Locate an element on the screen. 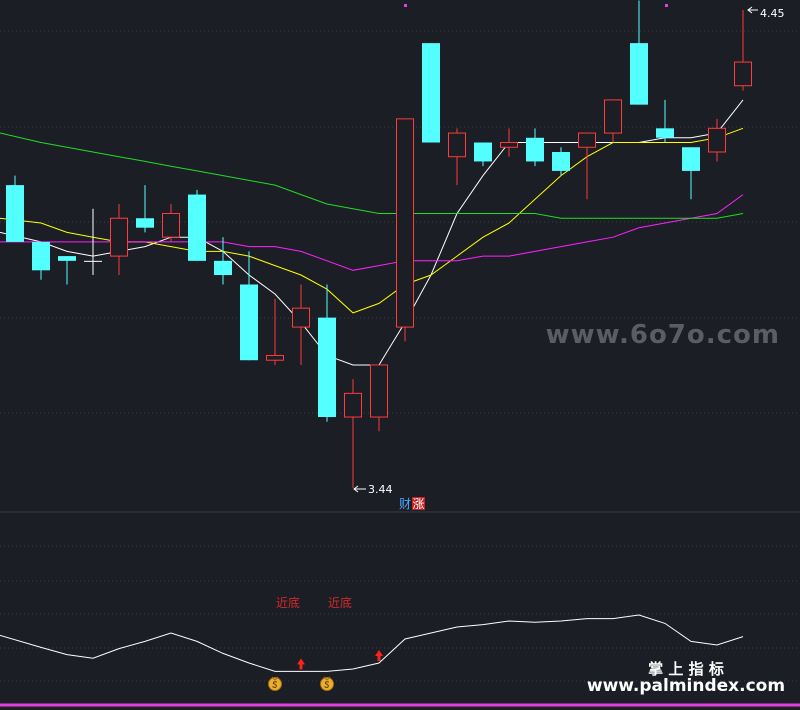  watermark: www.6o7o.com is located at coordinates (663, 335).